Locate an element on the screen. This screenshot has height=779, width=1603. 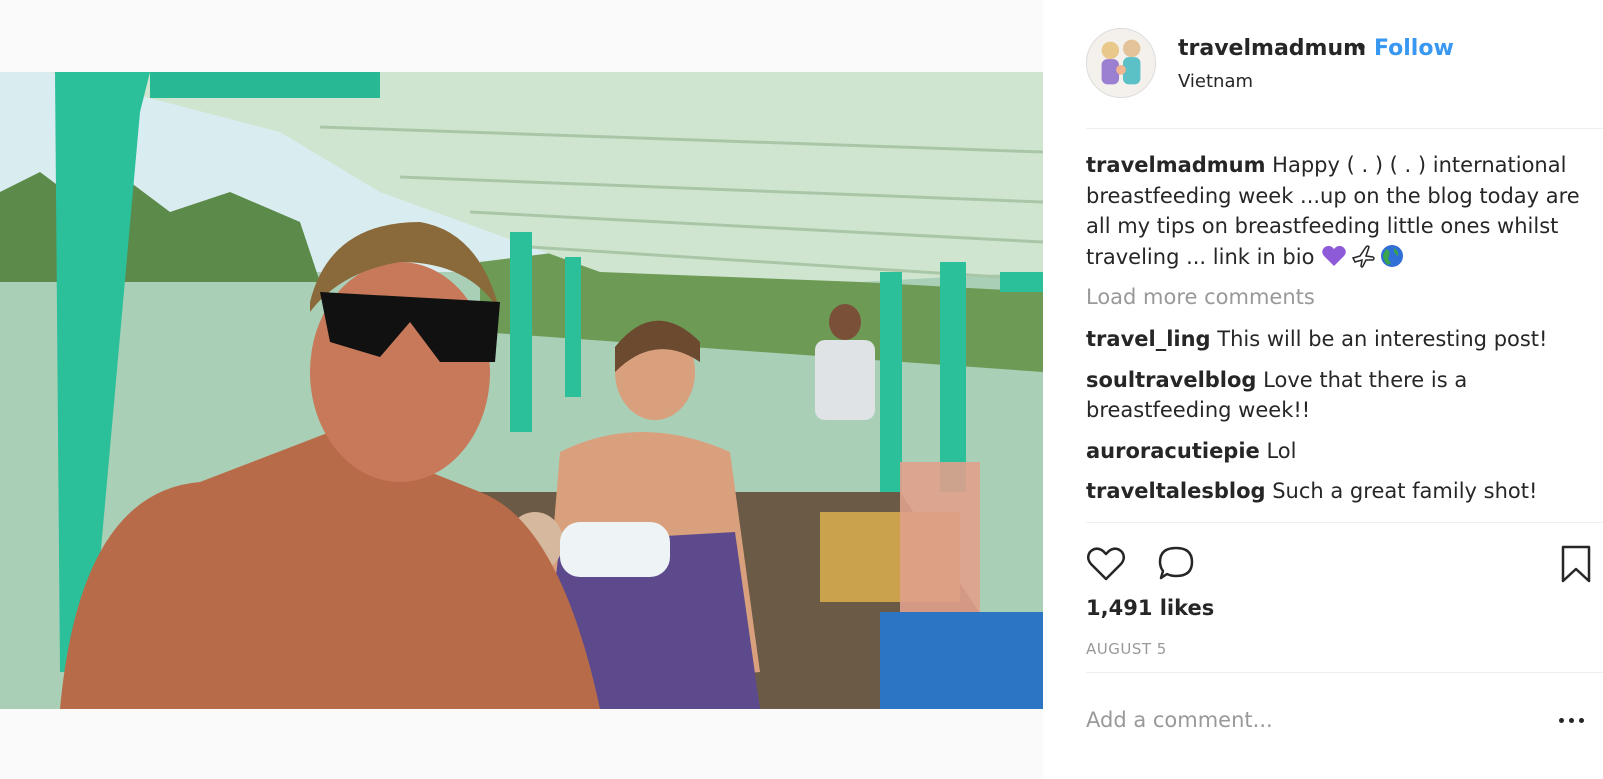
caption-username: travelmadmum is located at coordinates (1176, 165).